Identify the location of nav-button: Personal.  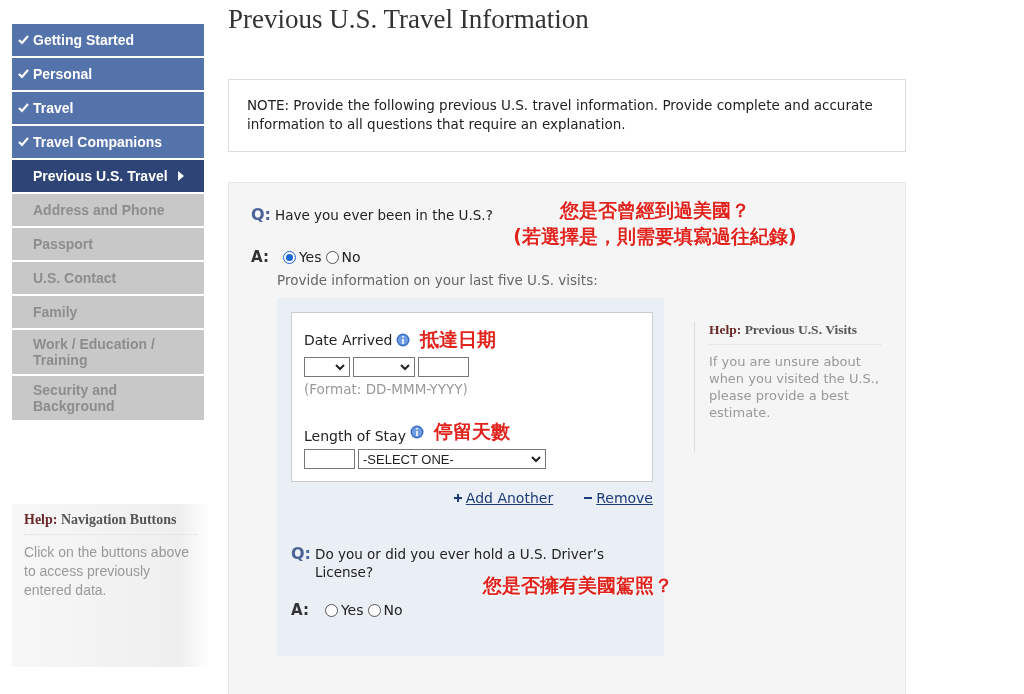
(108, 74).